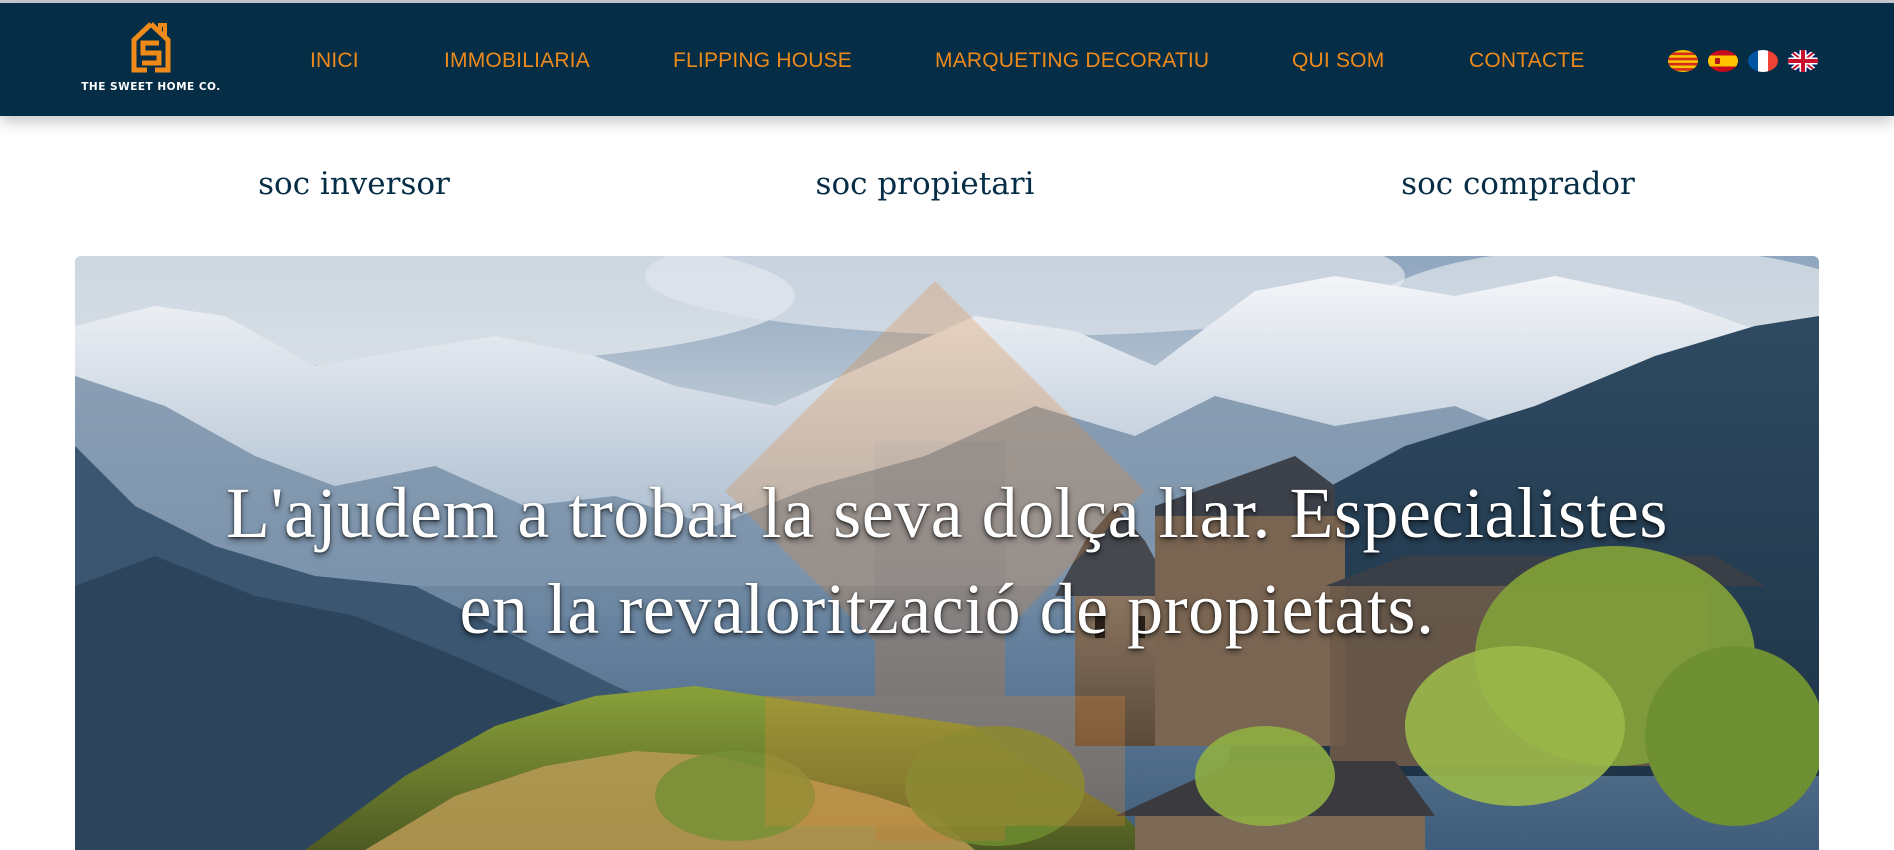 The image size is (1894, 850). Describe the element at coordinates (762, 61) in the screenshot. I see `nav-item-flipping-house: FLIPPING HOUSE` at that location.